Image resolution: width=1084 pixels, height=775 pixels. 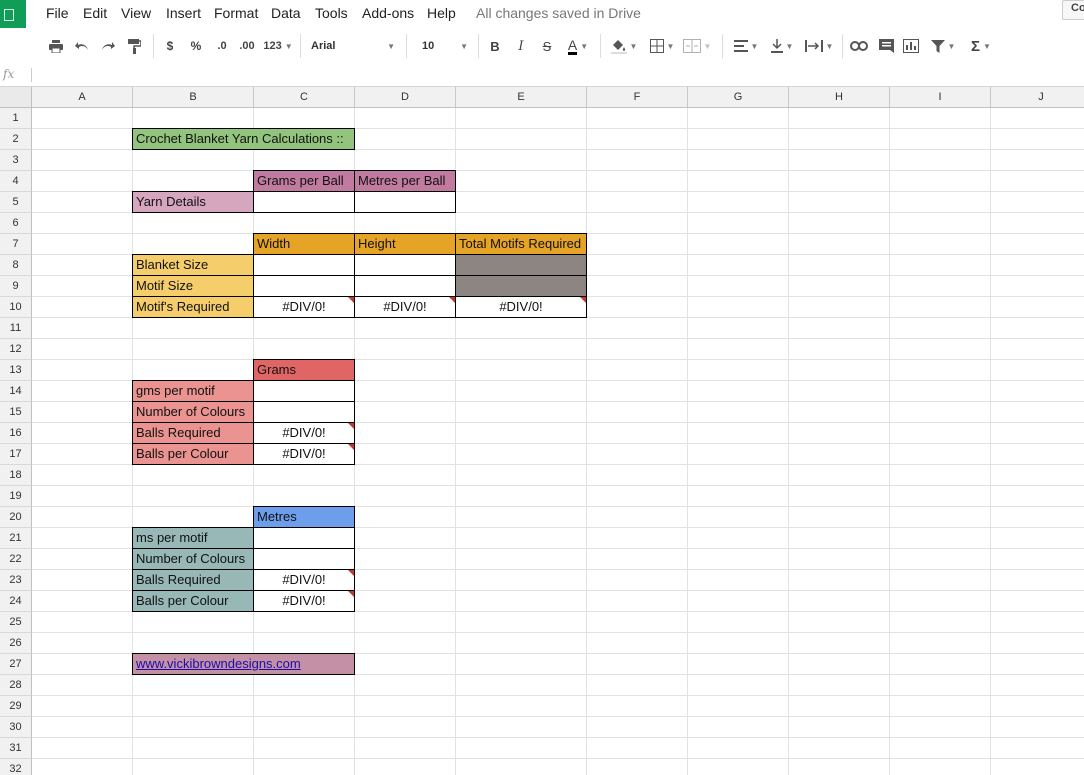 What do you see at coordinates (304, 433) in the screenshot?
I see `cell-c16: #DIV/0!` at bounding box center [304, 433].